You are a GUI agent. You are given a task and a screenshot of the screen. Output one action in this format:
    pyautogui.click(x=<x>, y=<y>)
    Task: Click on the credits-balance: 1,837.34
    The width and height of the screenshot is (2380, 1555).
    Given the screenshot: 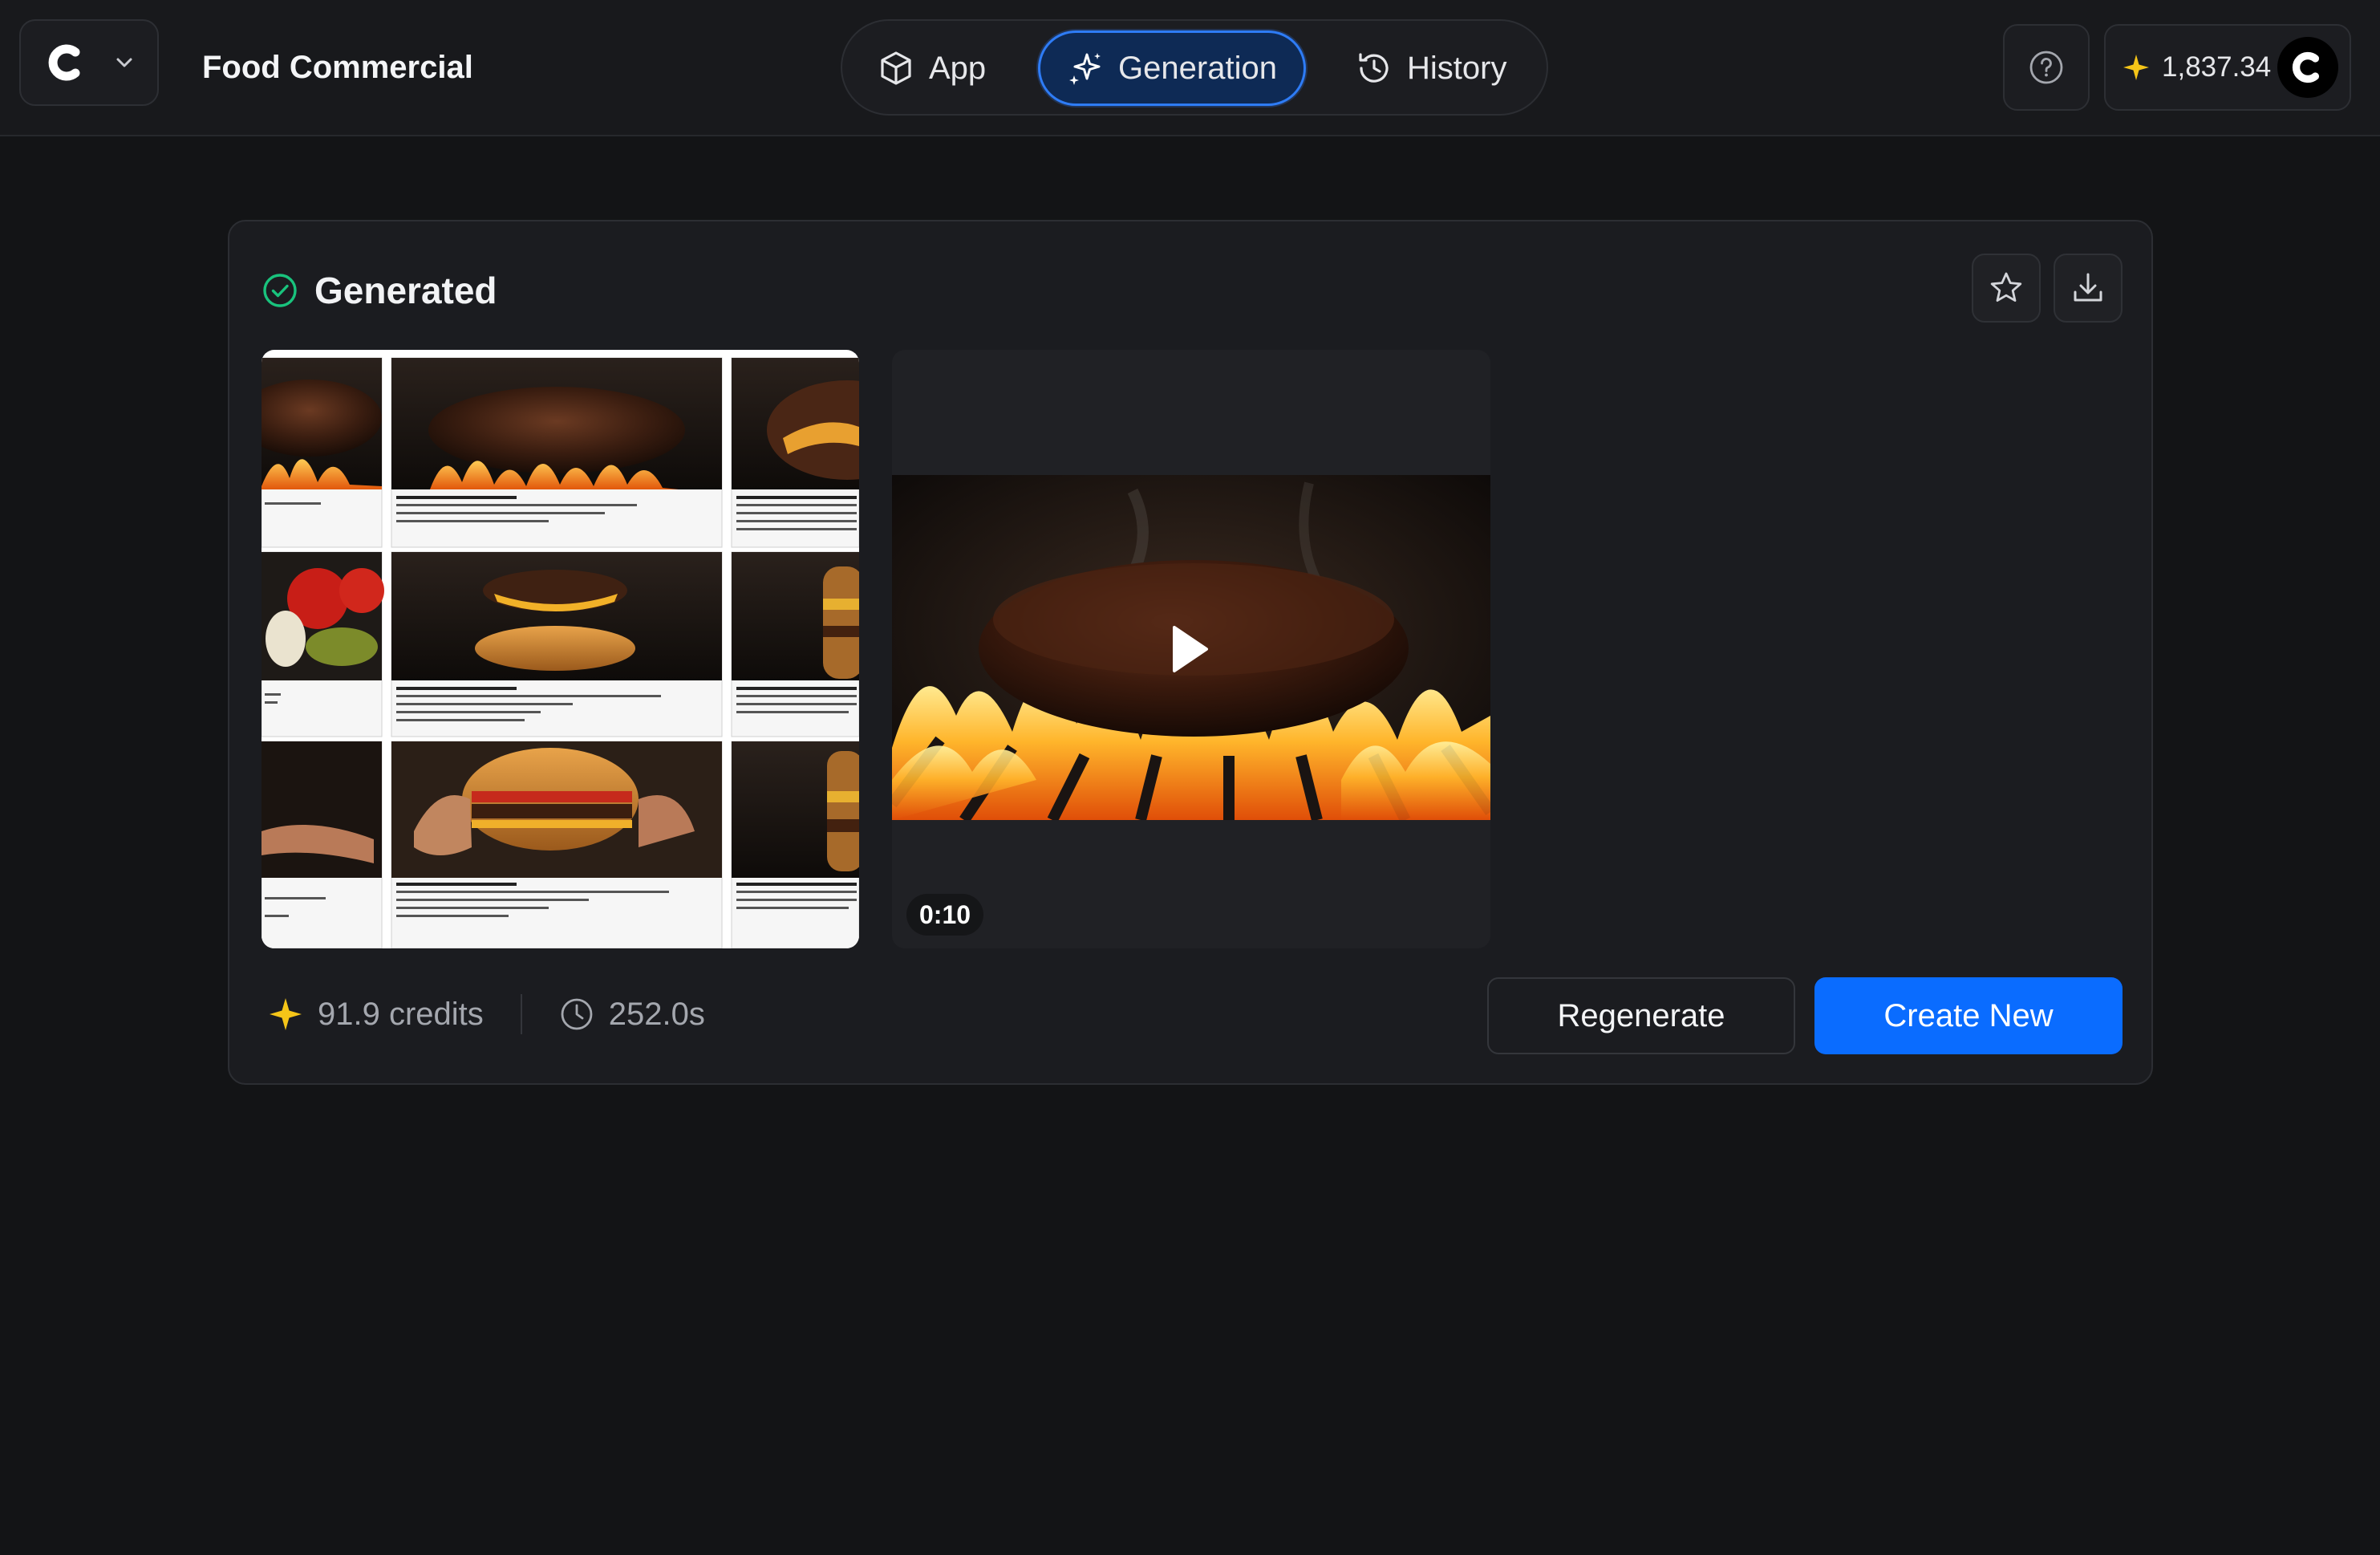 What is the action you would take?
    pyautogui.click(x=2227, y=67)
    